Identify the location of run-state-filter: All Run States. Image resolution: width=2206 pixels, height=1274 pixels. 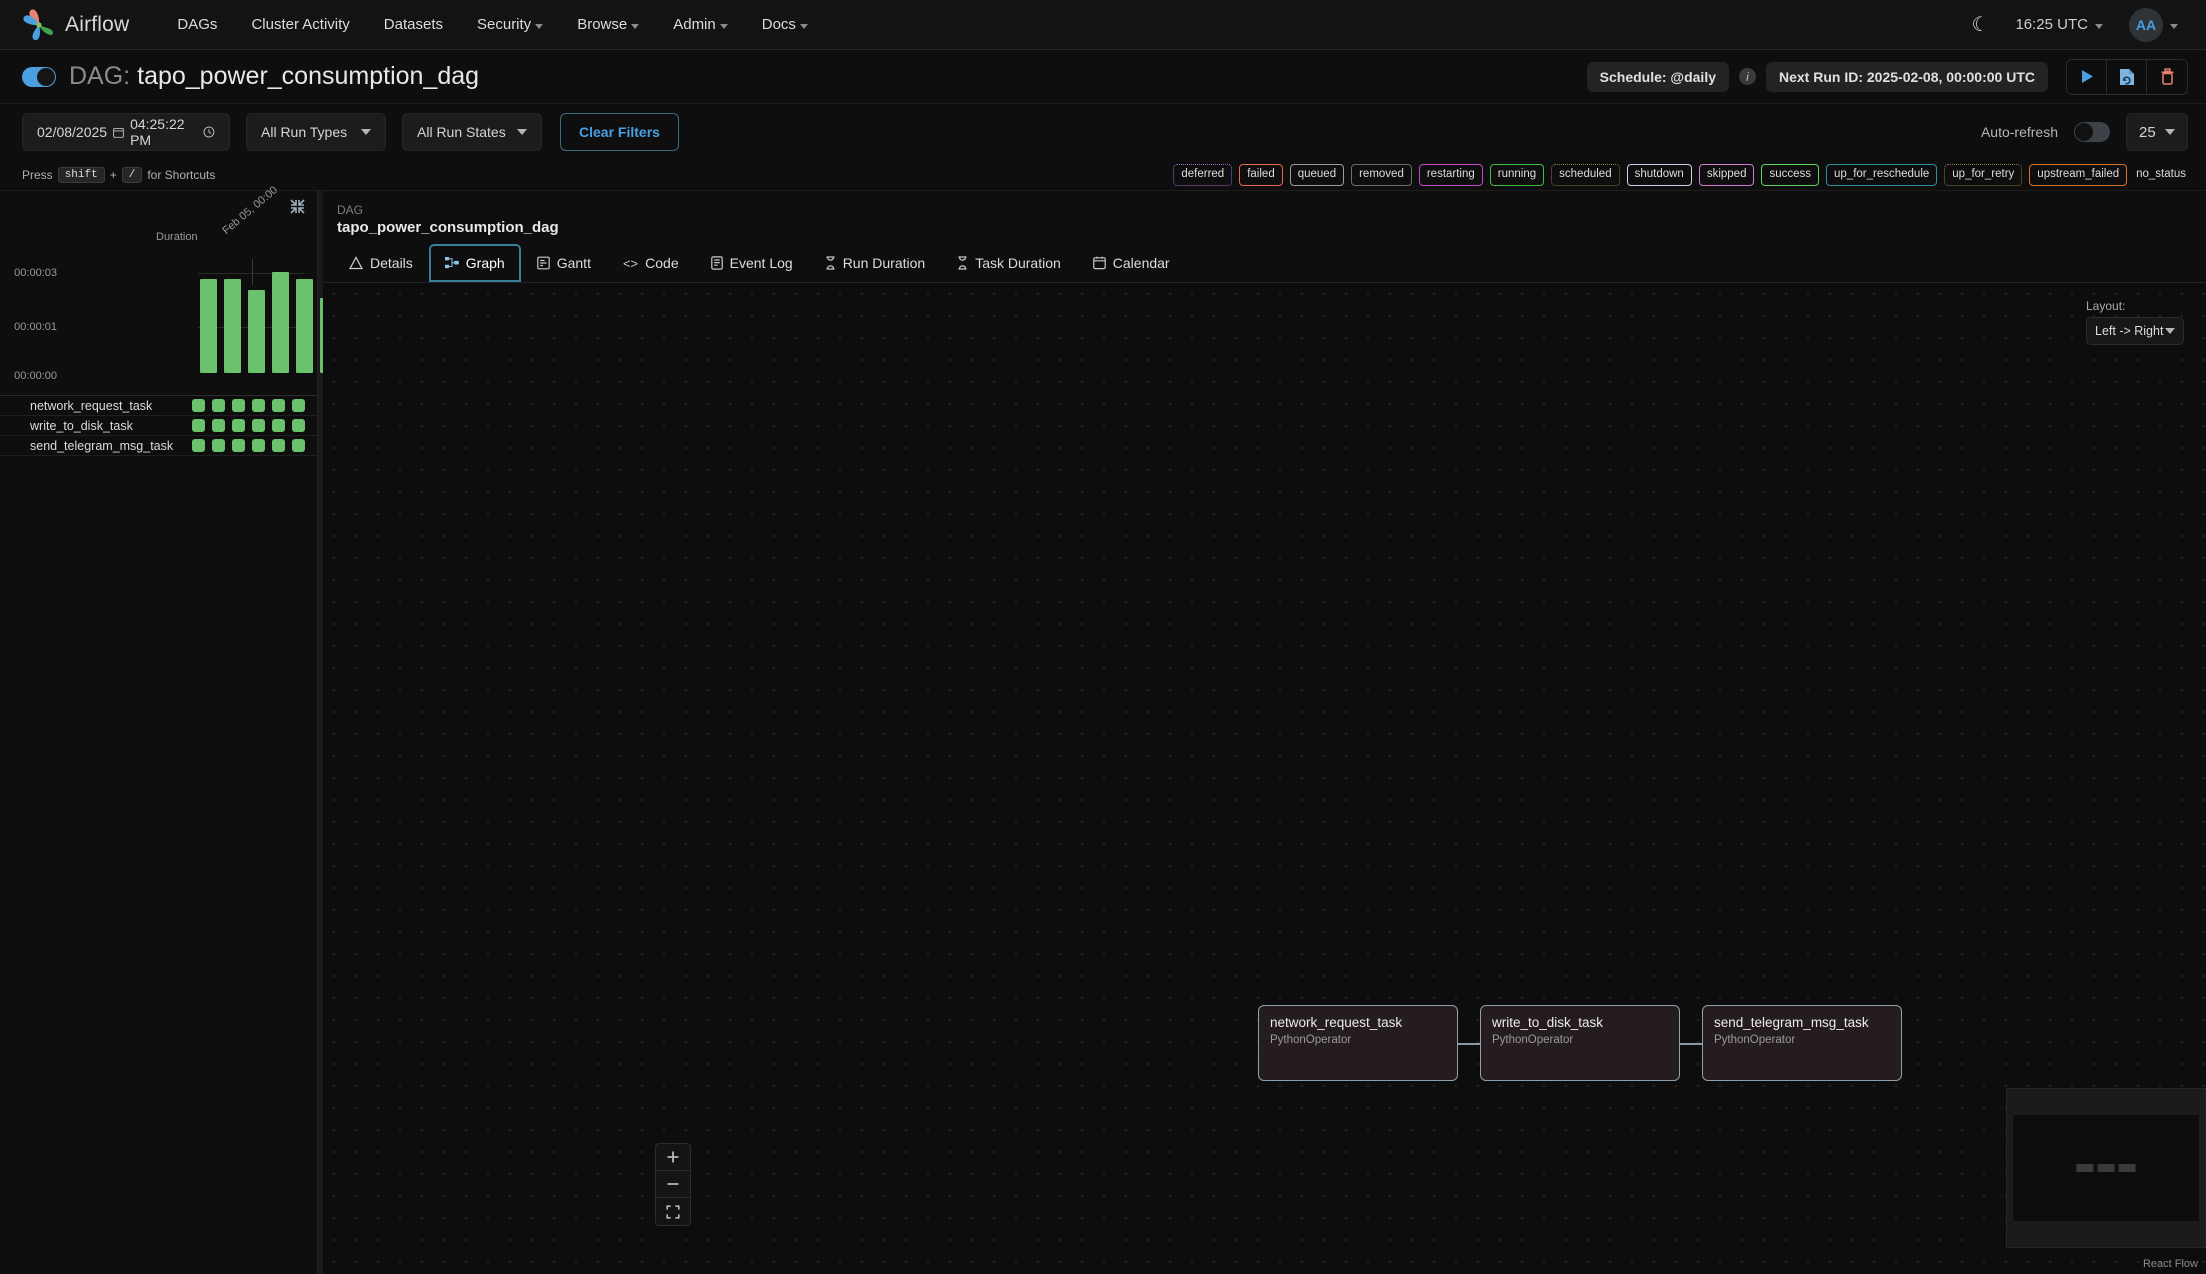
(472, 132).